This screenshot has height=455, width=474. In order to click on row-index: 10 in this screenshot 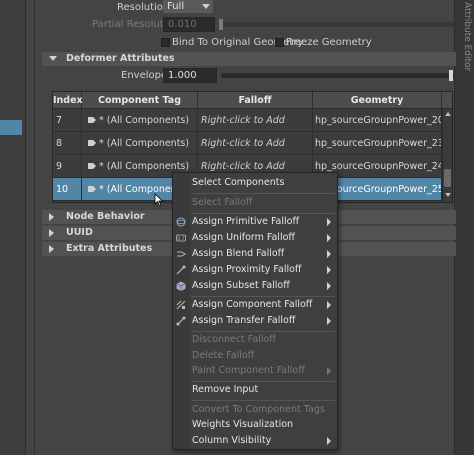, I will do `click(67, 189)`.